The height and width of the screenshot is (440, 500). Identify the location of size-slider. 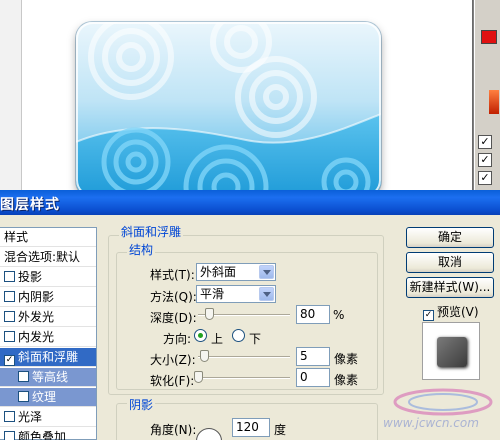
(244, 357).